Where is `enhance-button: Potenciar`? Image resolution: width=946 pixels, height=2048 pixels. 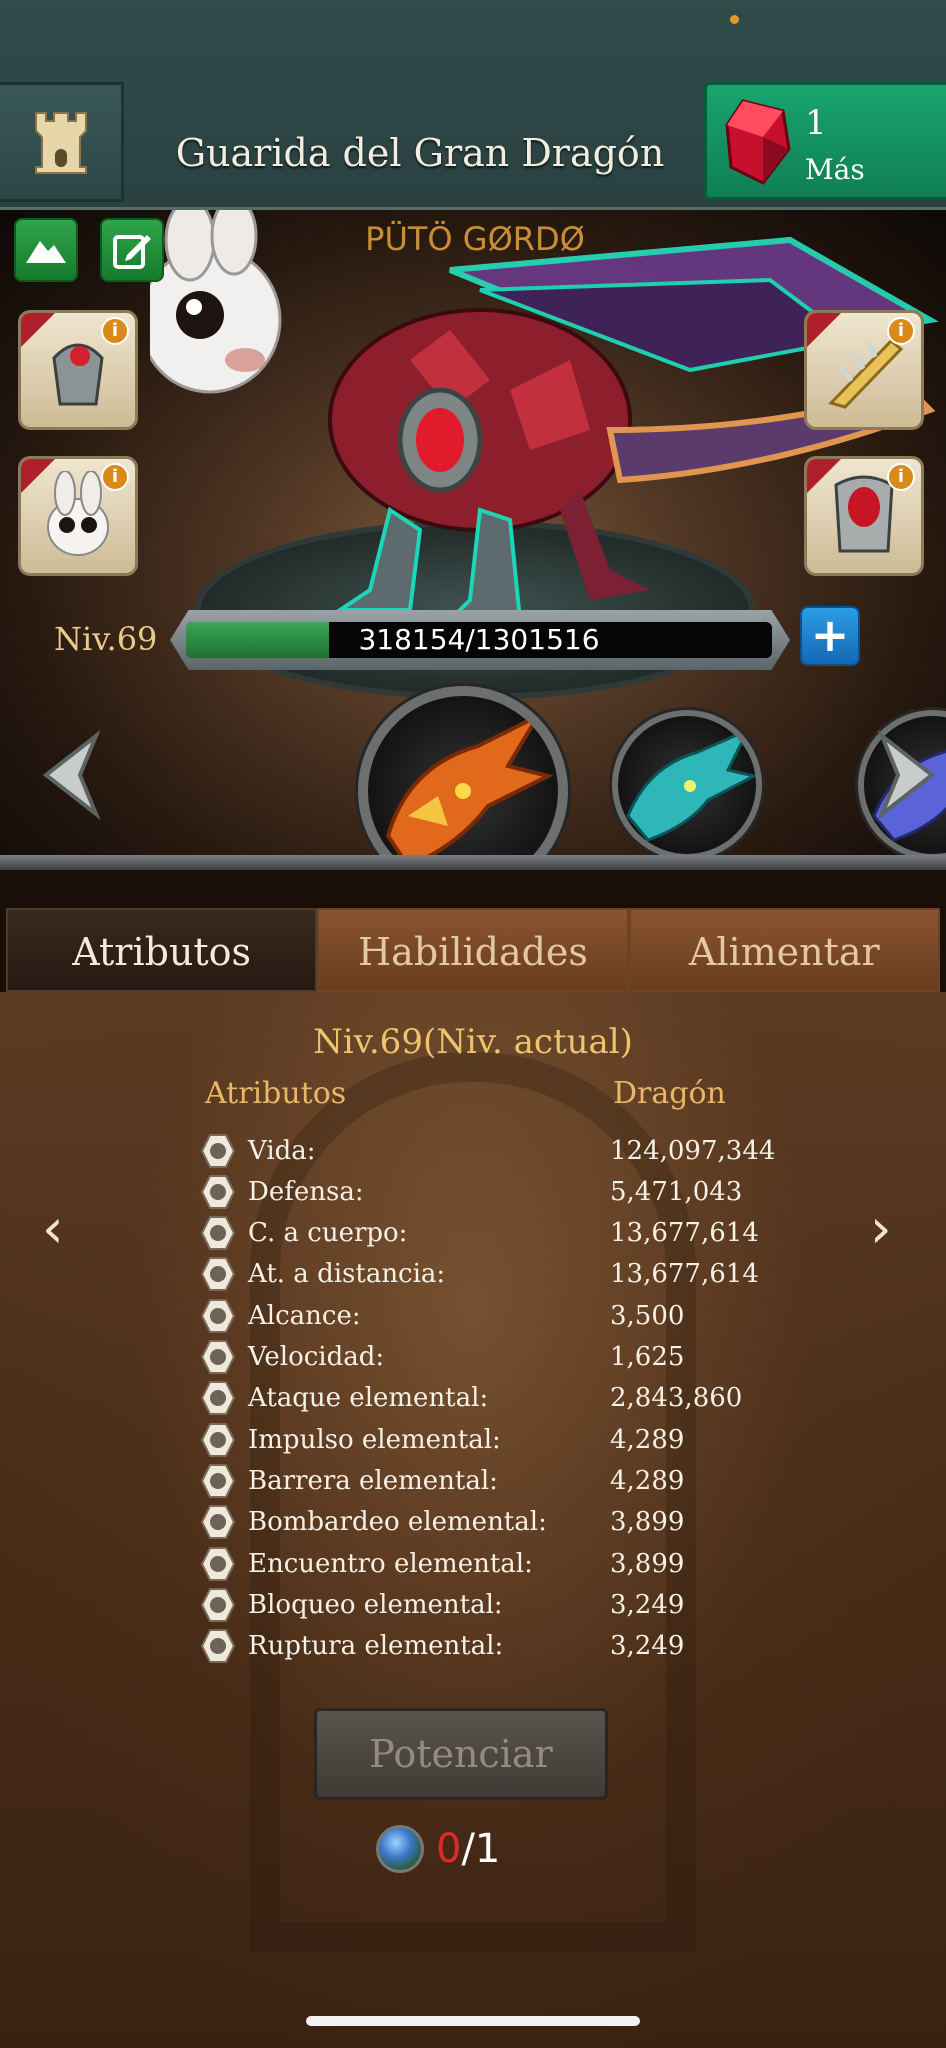 enhance-button: Potenciar is located at coordinates (461, 1754).